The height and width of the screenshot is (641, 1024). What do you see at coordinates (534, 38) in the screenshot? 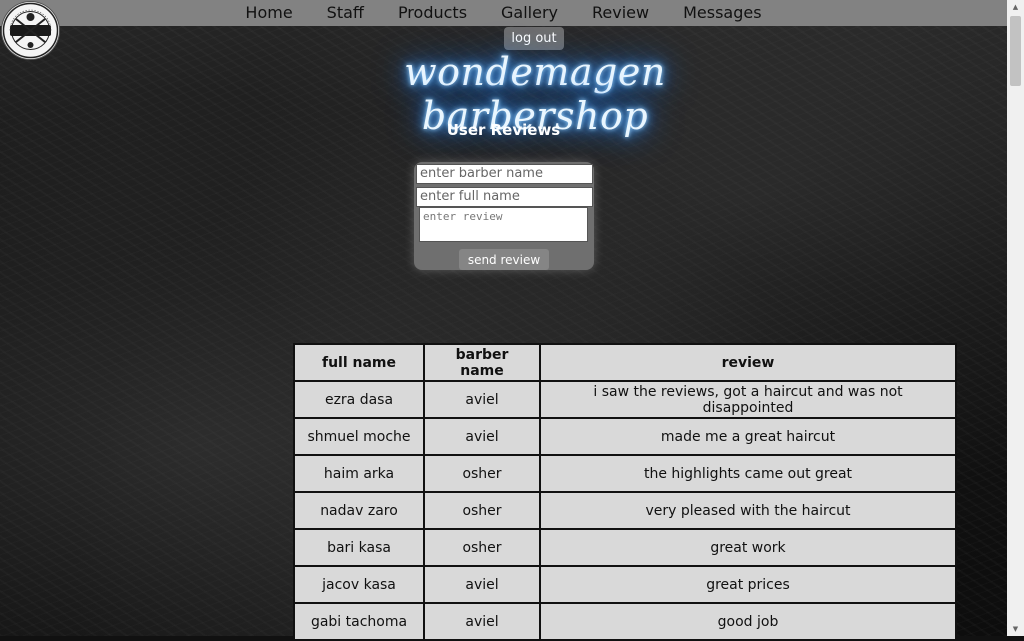
I see `logout-button: log out` at bounding box center [534, 38].